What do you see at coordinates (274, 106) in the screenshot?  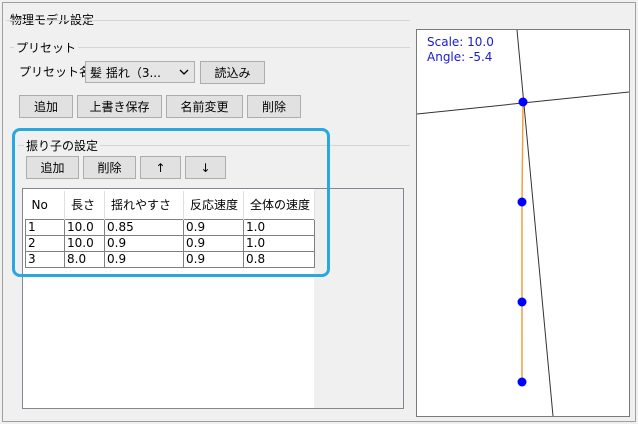 I see `delete-preset-button: 削除` at bounding box center [274, 106].